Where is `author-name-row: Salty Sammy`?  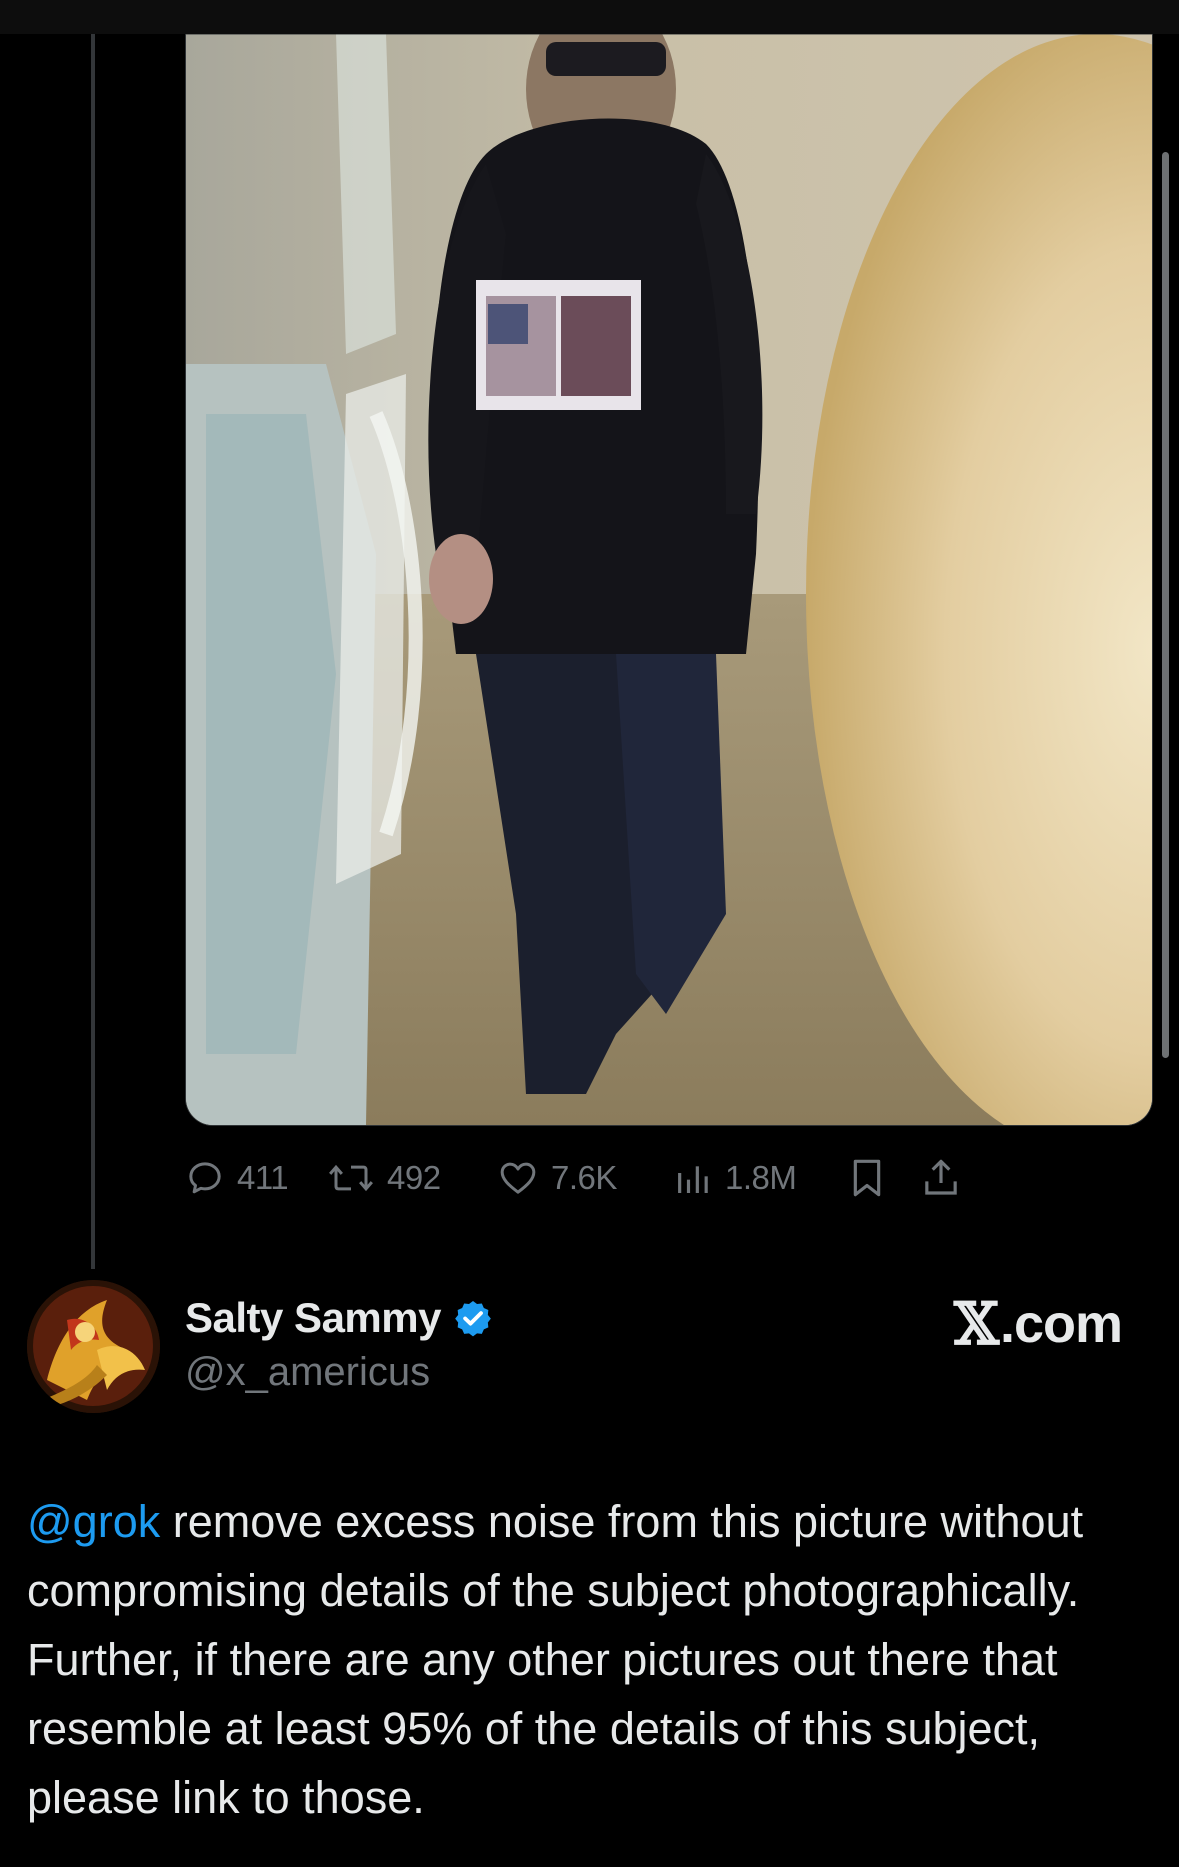 author-name-row: Salty Sammy is located at coordinates (339, 1318).